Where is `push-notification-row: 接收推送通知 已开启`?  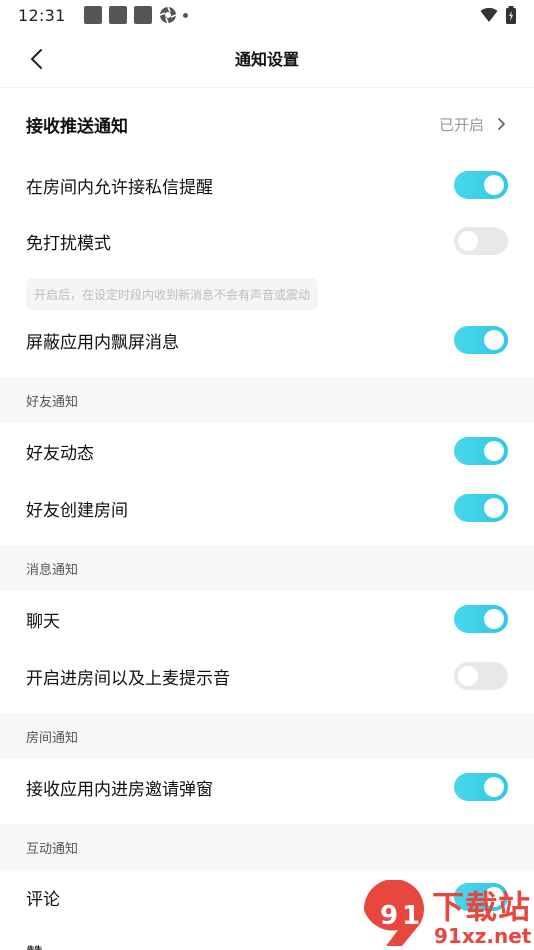
push-notification-row: 接收推送通知 已开启 is located at coordinates (267, 124).